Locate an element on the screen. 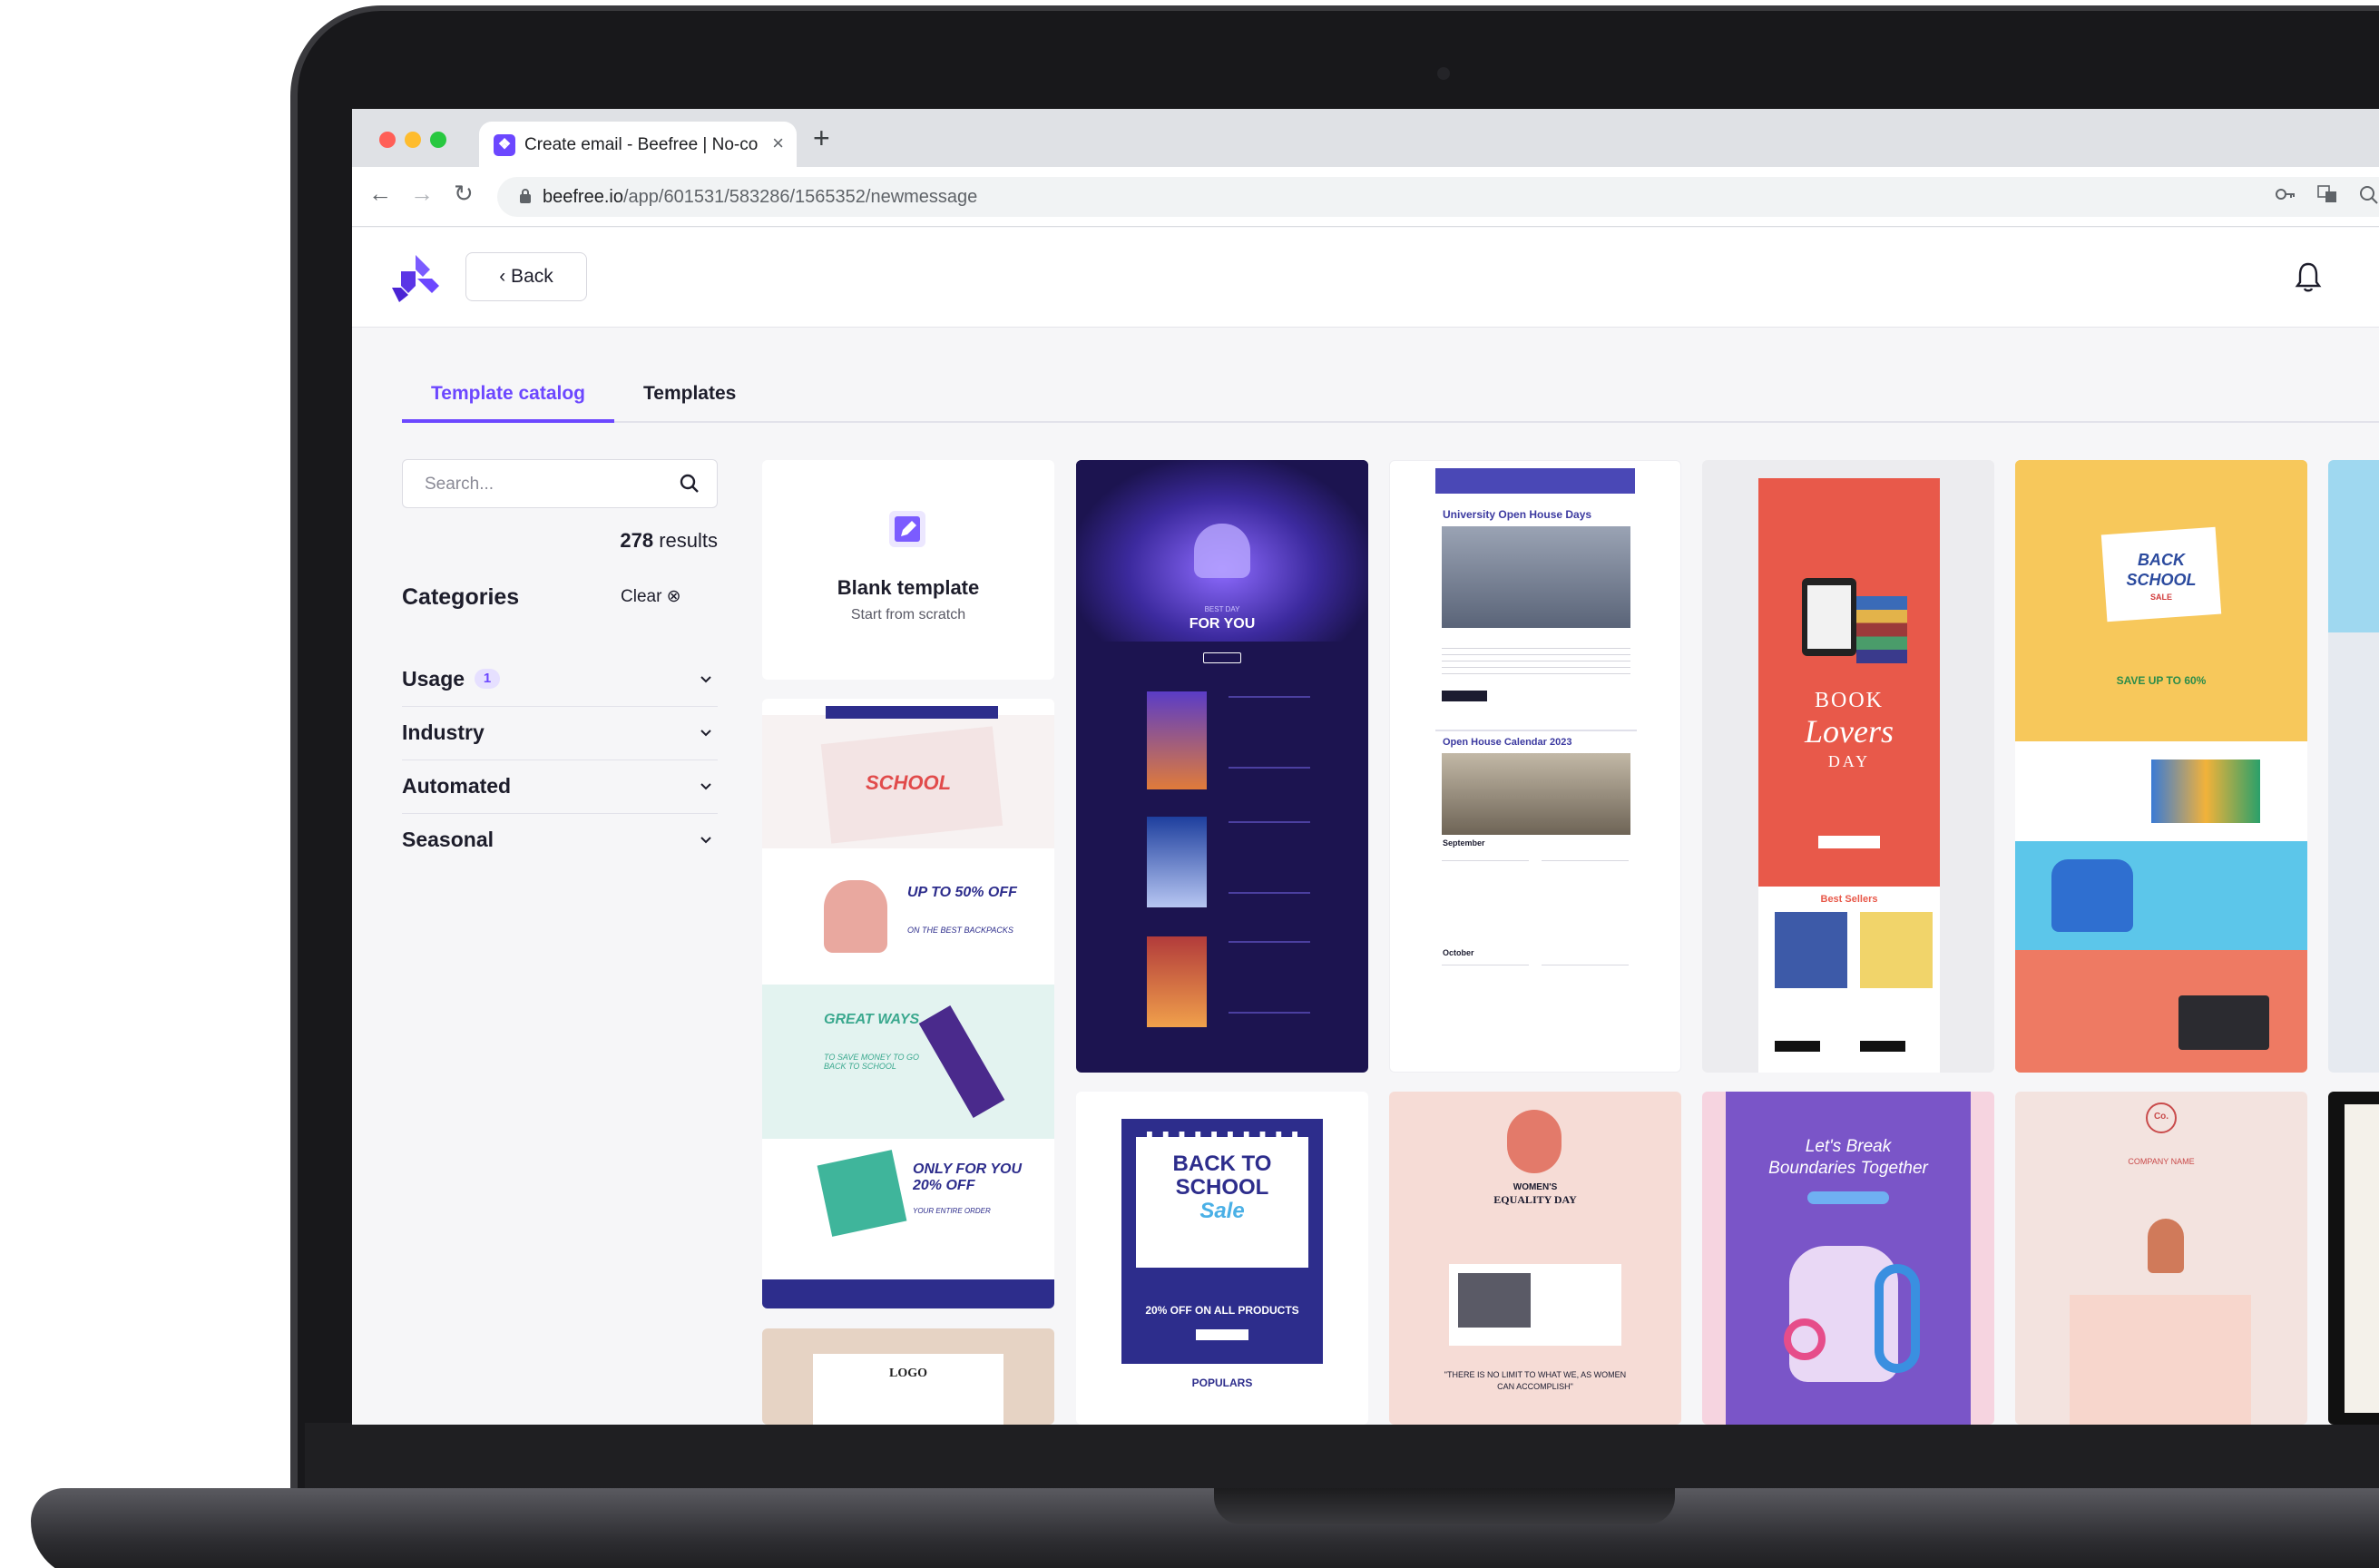  categories-heading: Categories is located at coordinates (461, 597).